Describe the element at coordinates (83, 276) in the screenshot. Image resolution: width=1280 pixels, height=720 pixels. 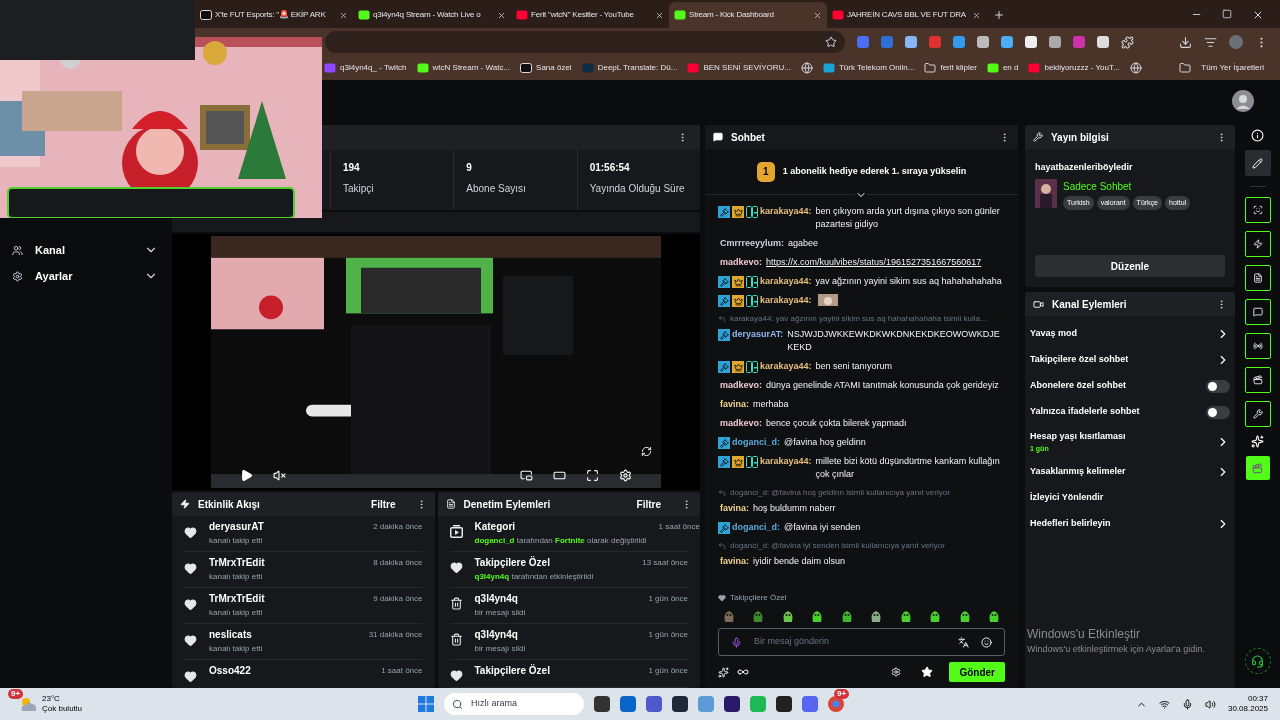
I see `nav-item: Ayarlar` at that location.